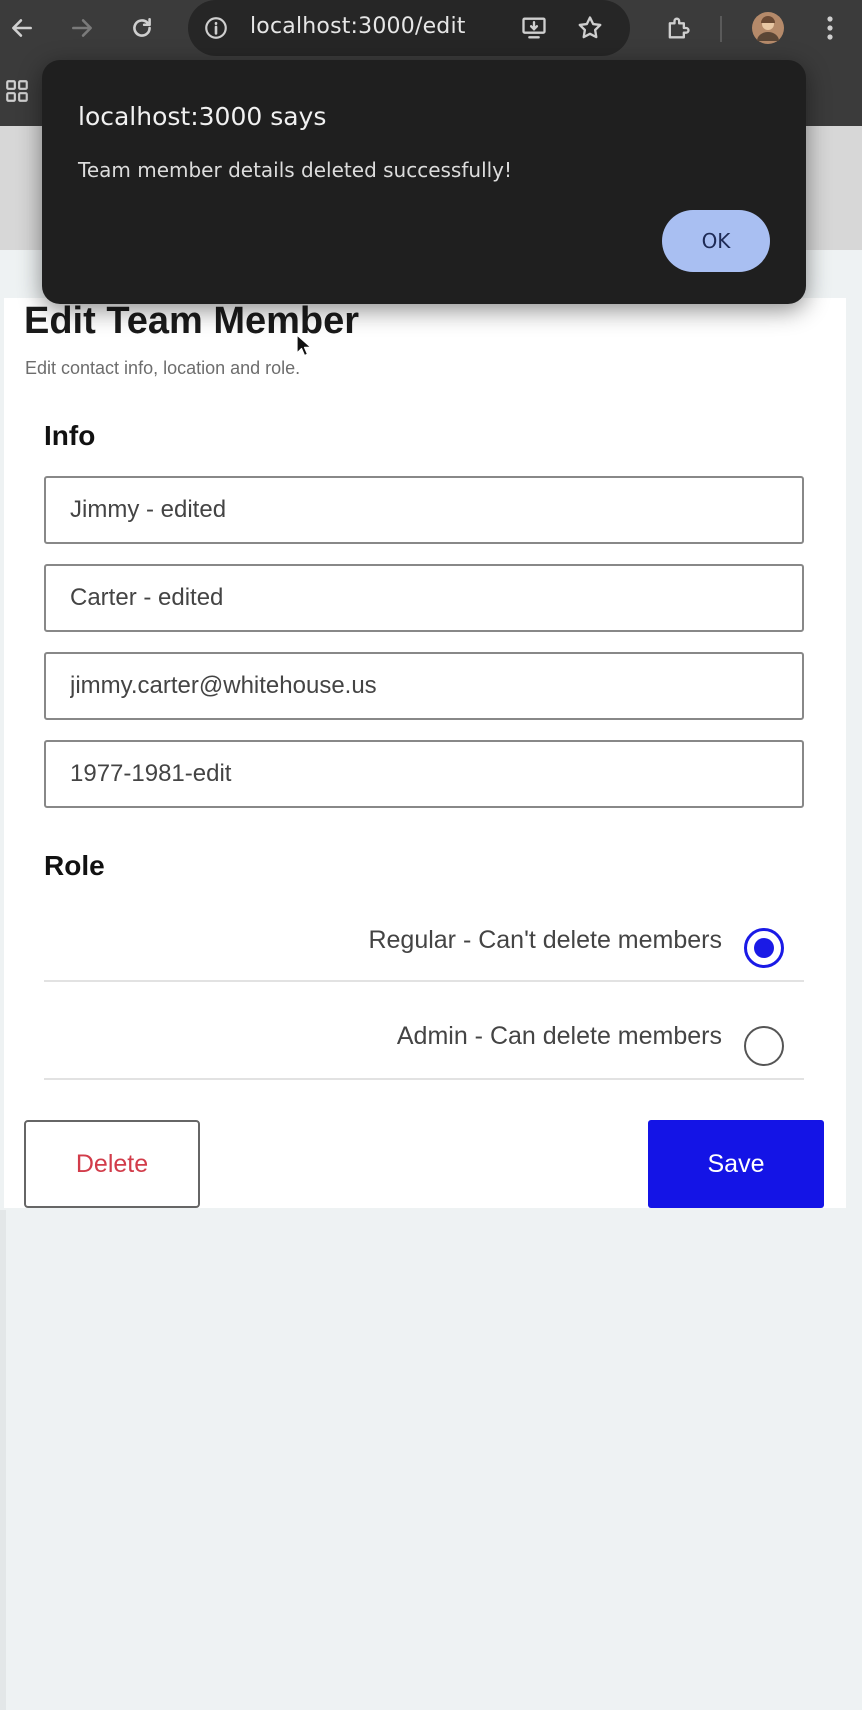 This screenshot has width=862, height=1710. What do you see at coordinates (534, 28) in the screenshot?
I see `install-app-icon` at bounding box center [534, 28].